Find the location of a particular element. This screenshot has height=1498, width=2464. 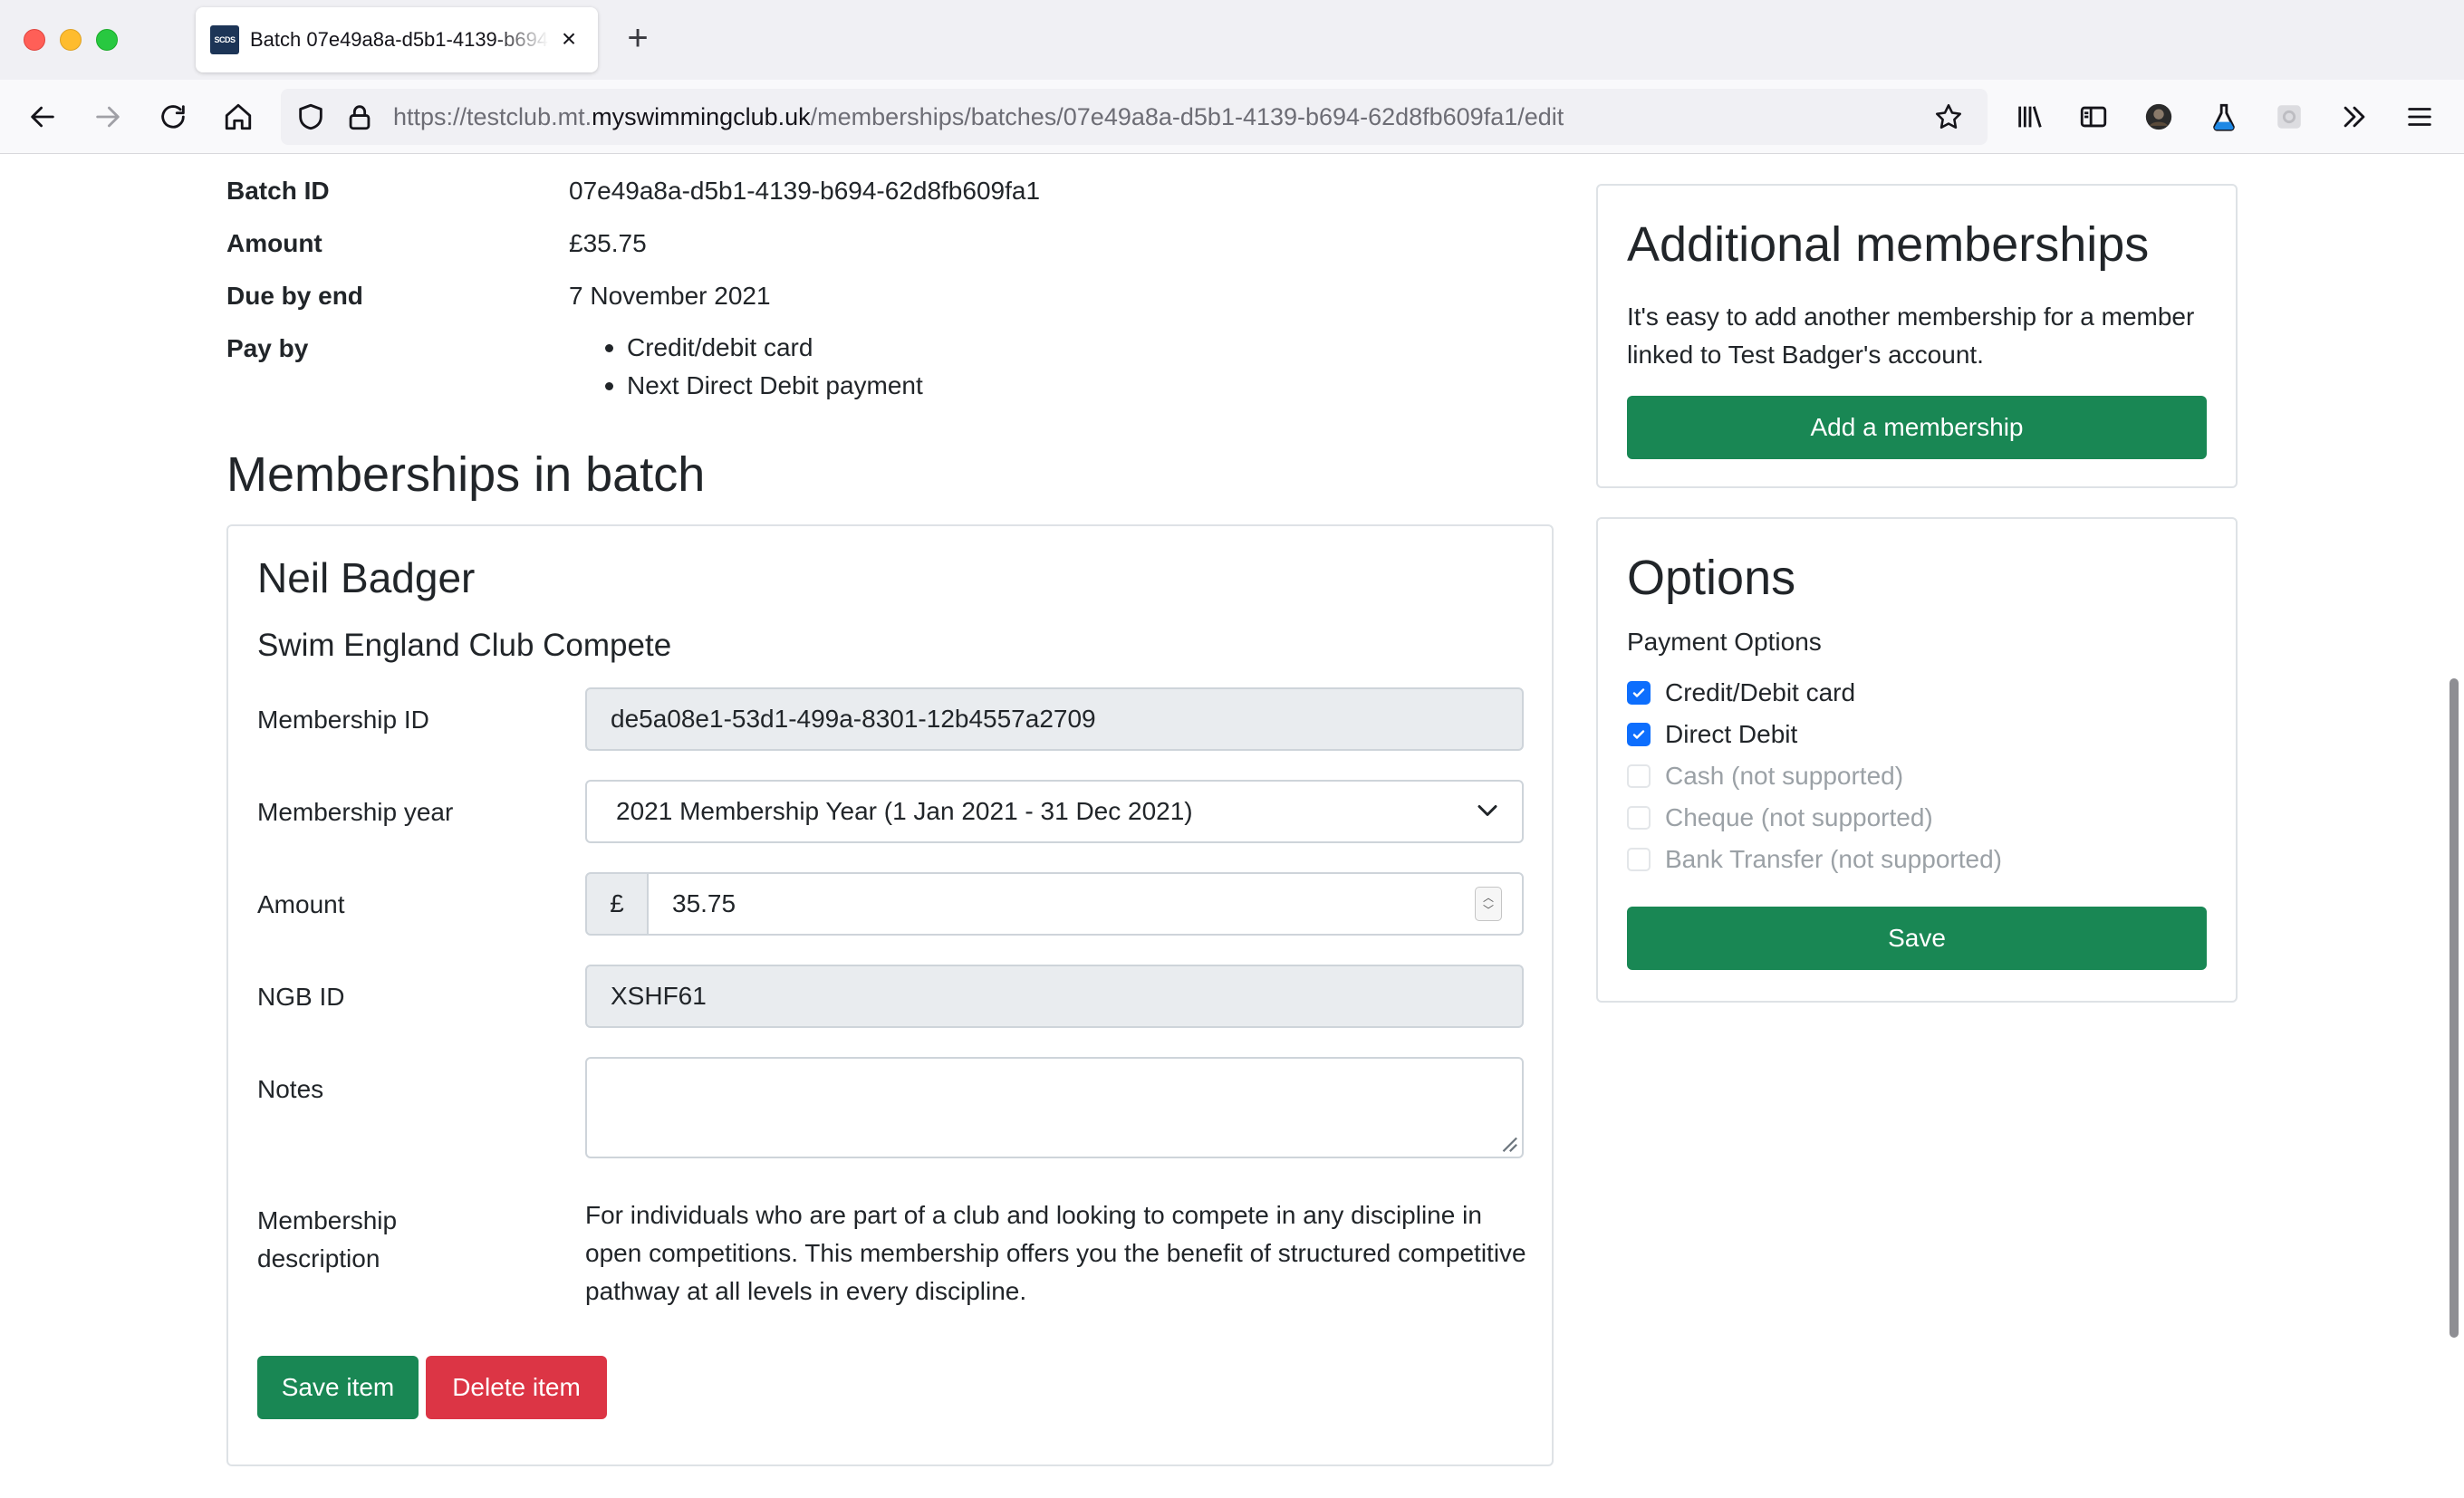

checkbox-label: Cheque (not supported) is located at coordinates (1799, 817).